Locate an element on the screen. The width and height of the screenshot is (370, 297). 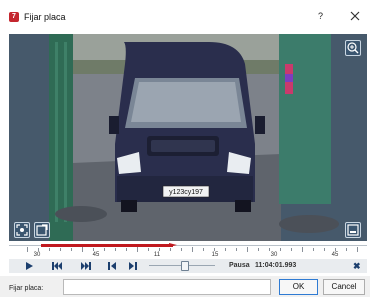
export-button is located at coordinates (353, 230).